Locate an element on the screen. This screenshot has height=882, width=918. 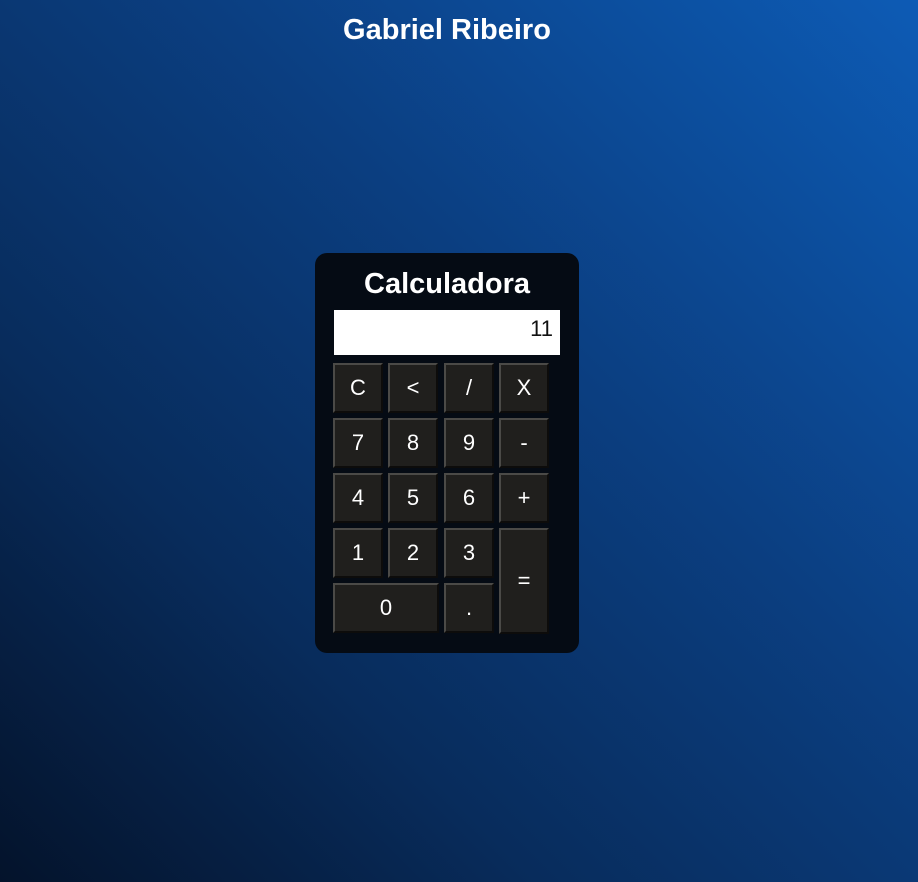
digit-3-button: 3 is located at coordinates (469, 553).